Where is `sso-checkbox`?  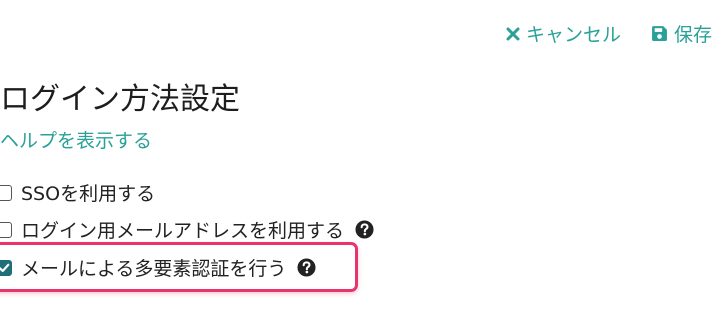
sso-checkbox is located at coordinates (6, 192).